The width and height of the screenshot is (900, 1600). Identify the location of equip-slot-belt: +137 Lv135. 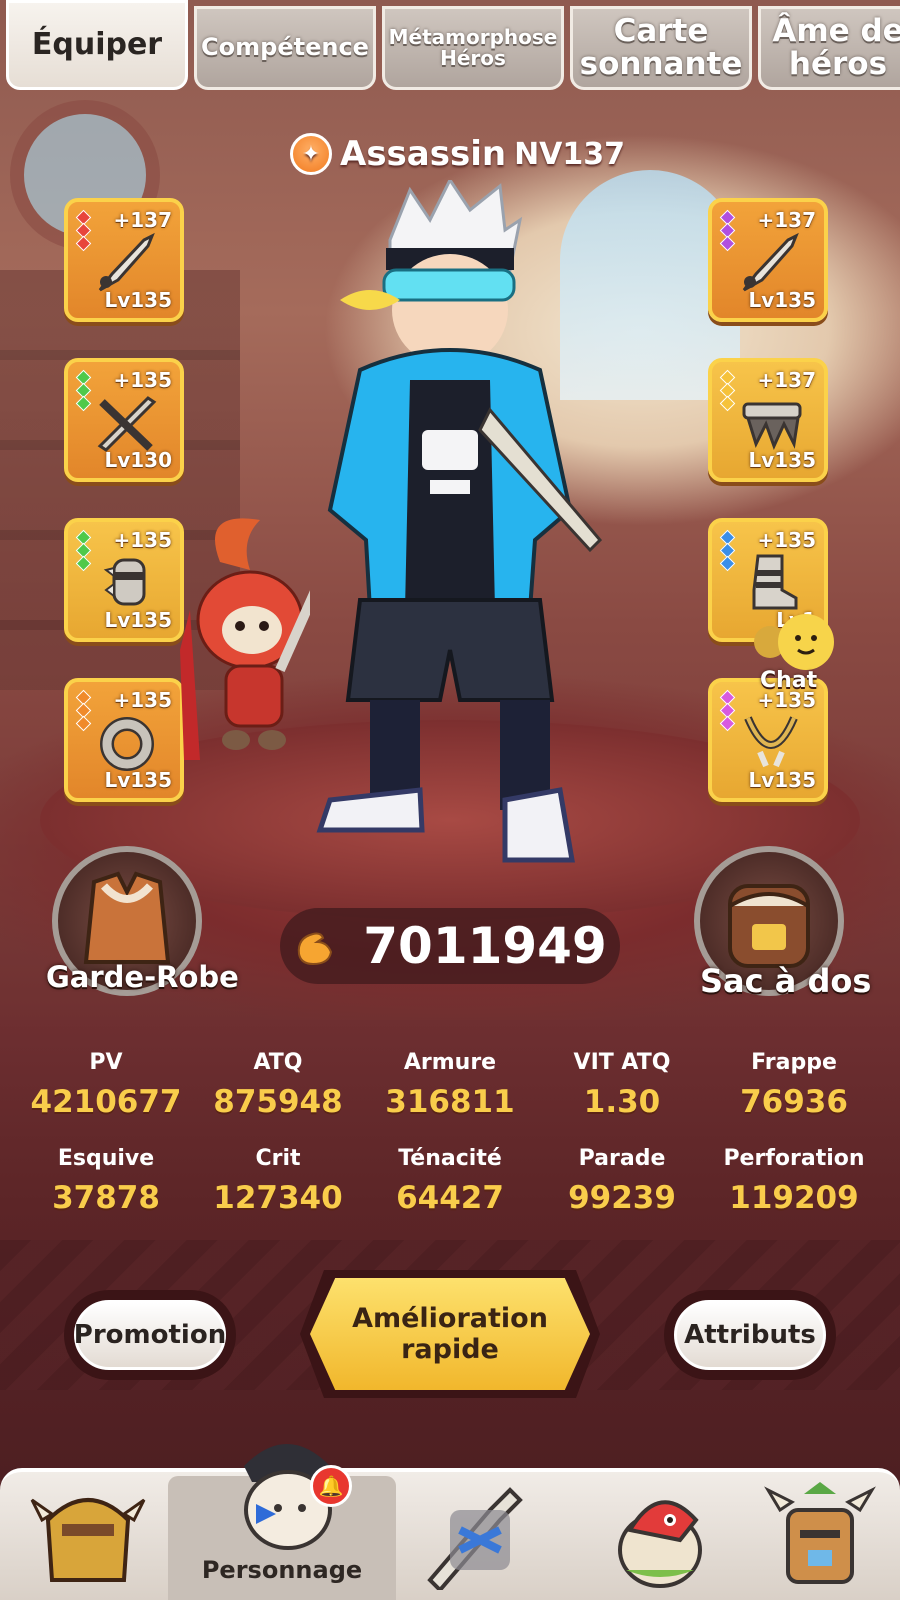
(768, 420).